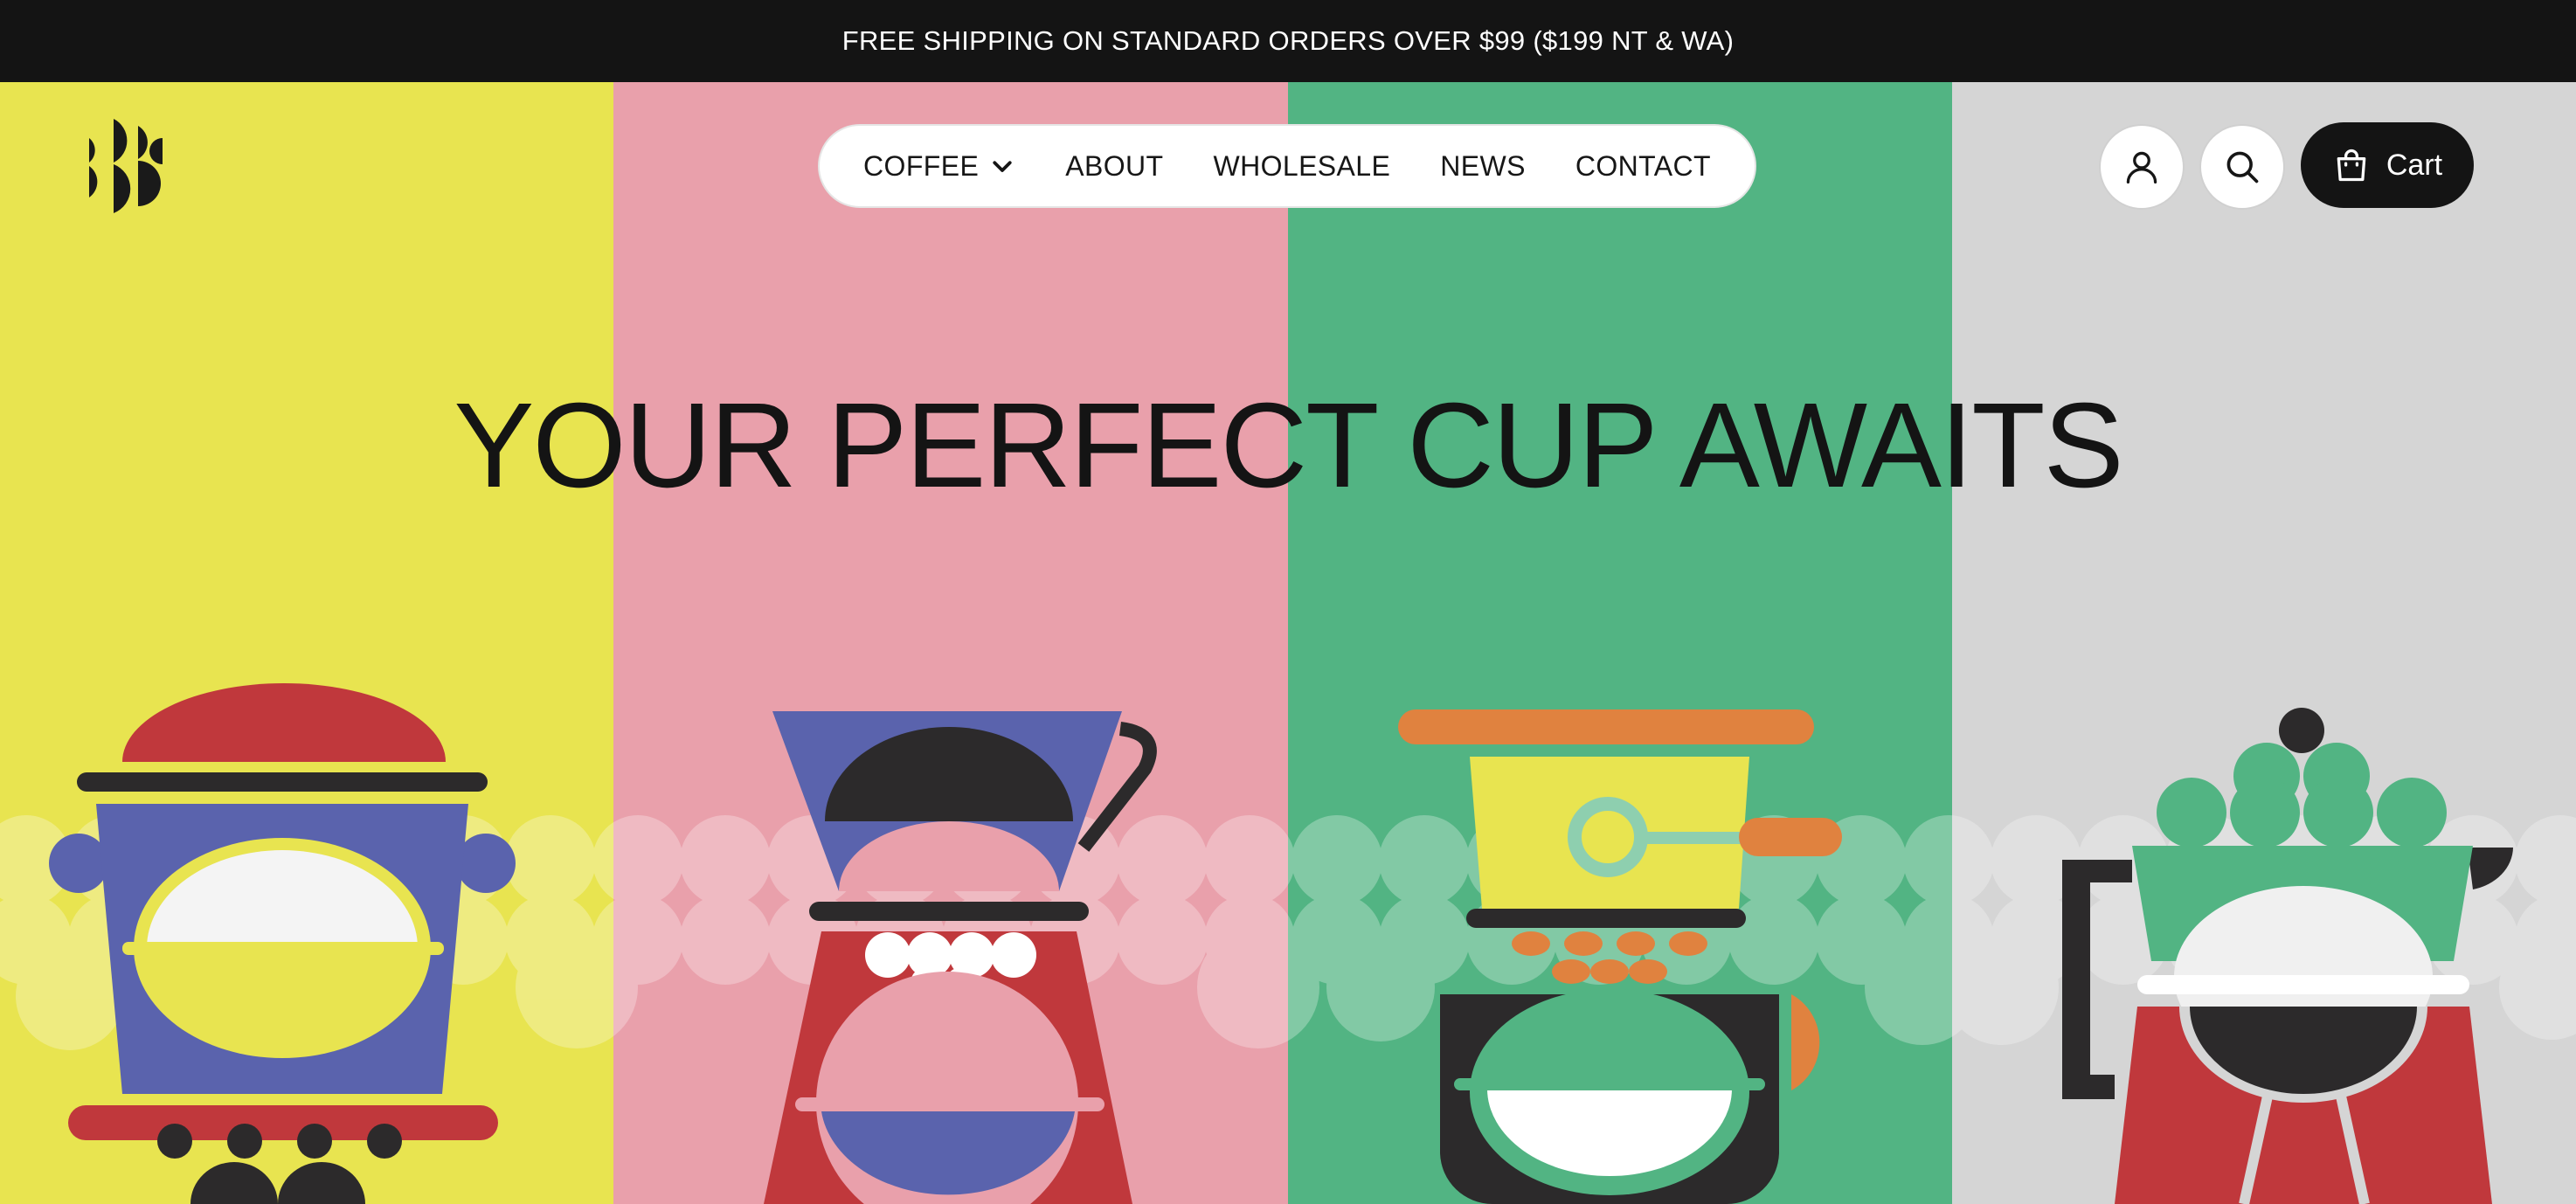 The height and width of the screenshot is (1204, 2576). I want to click on search-icon, so click(2242, 167).